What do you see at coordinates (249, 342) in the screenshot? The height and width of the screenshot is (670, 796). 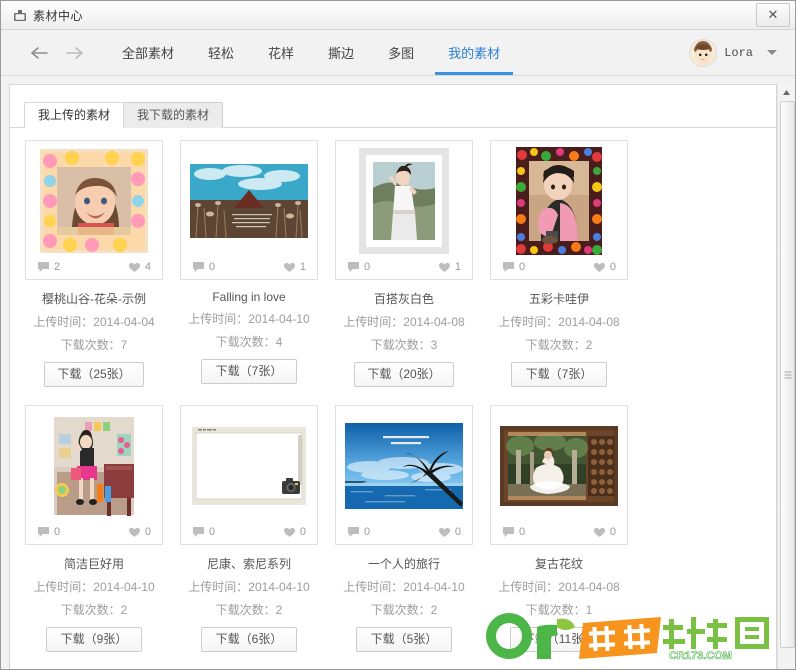 I see `card-download-count: 下载次数：4` at bounding box center [249, 342].